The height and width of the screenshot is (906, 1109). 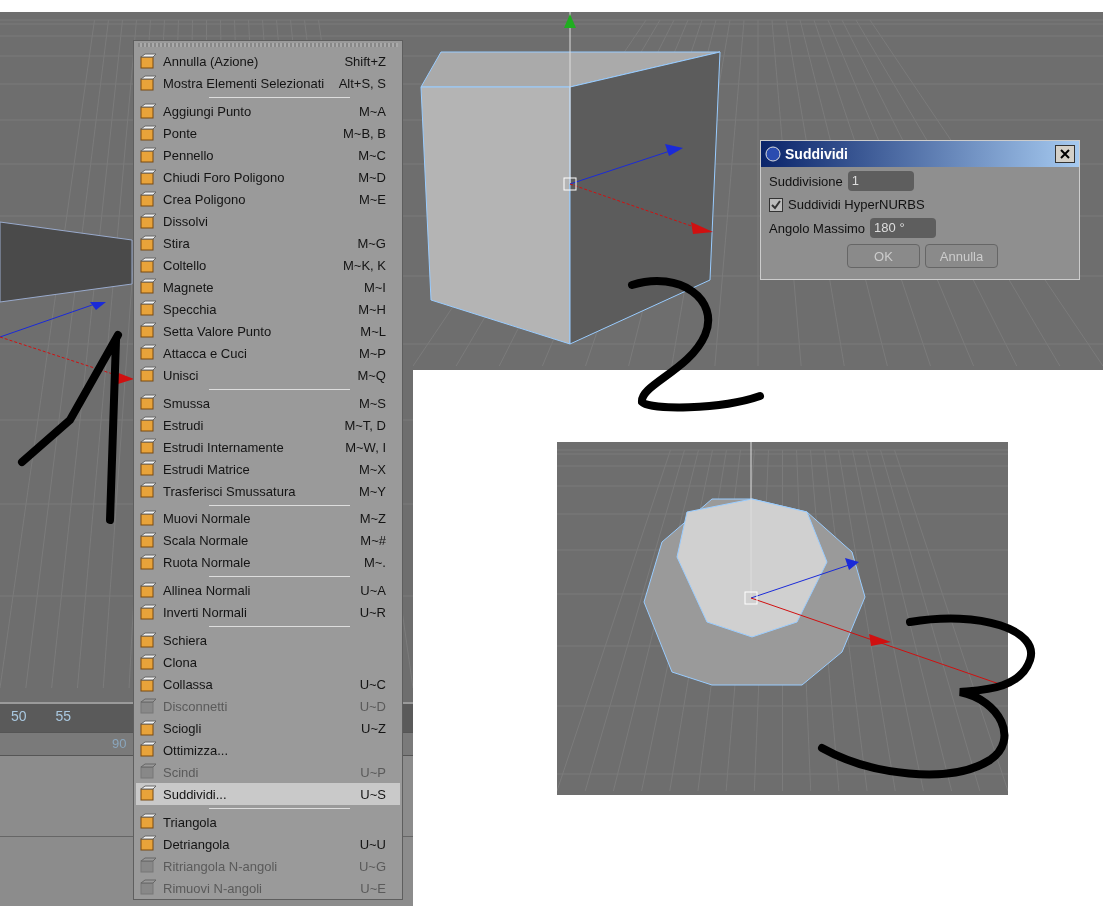 I want to click on menu-item: Inverti Normali U~R, so click(x=268, y=612).